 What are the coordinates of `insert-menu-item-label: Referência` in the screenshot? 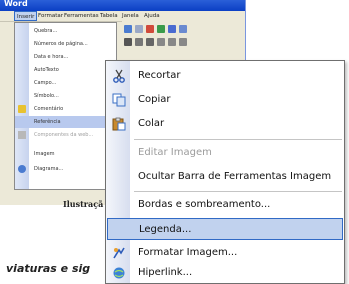 It's located at (47, 122).